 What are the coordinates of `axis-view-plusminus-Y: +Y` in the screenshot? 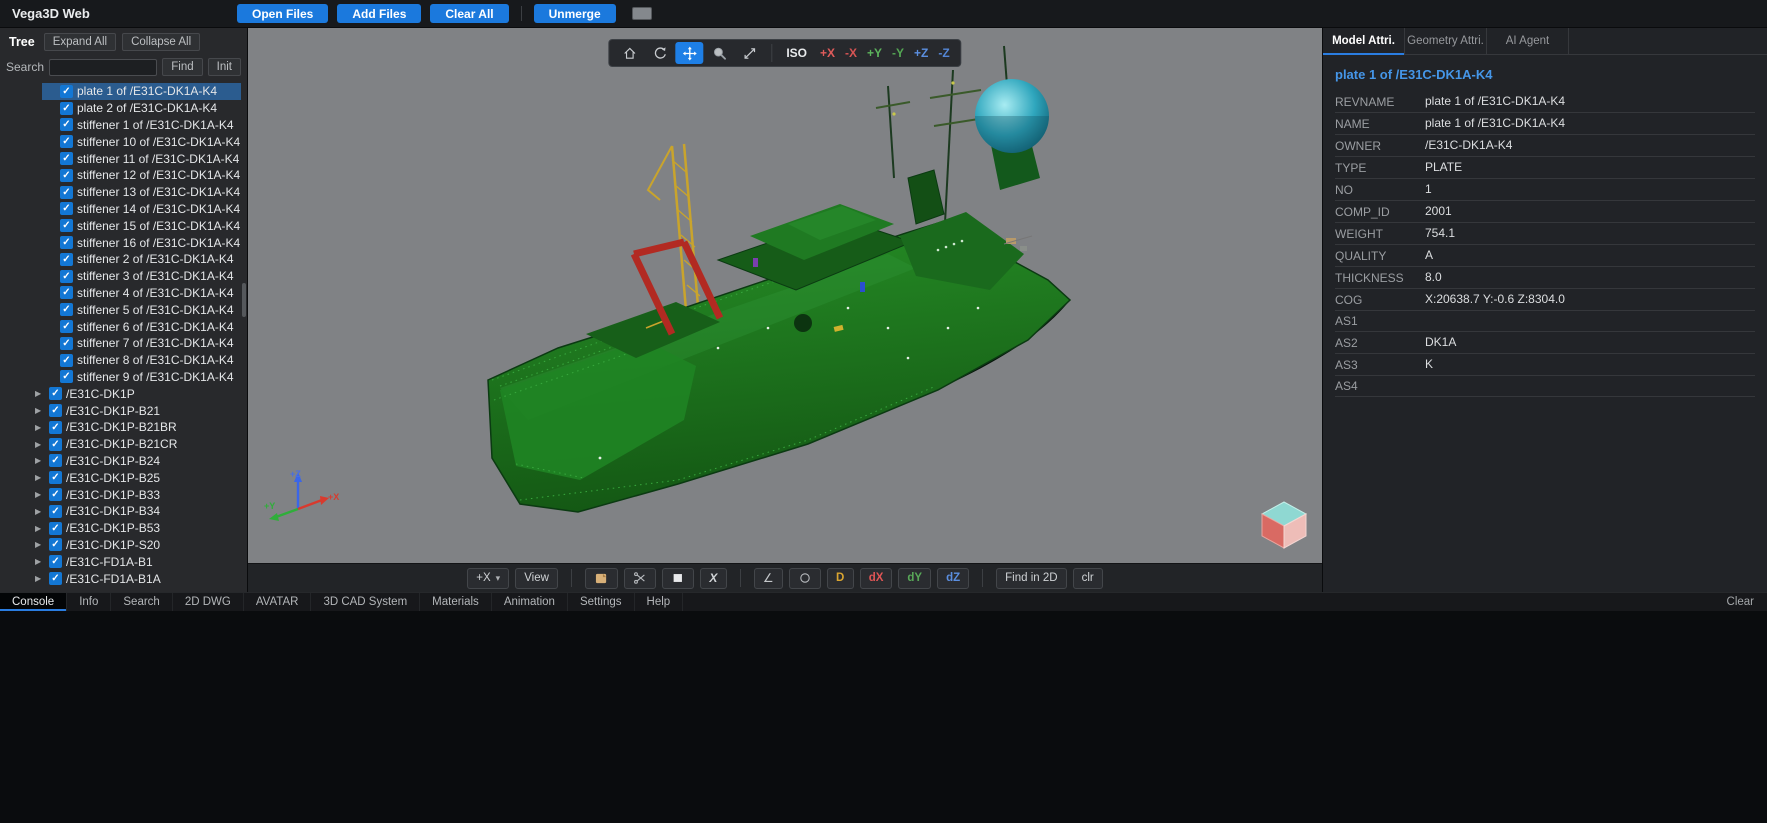 It's located at (874, 53).